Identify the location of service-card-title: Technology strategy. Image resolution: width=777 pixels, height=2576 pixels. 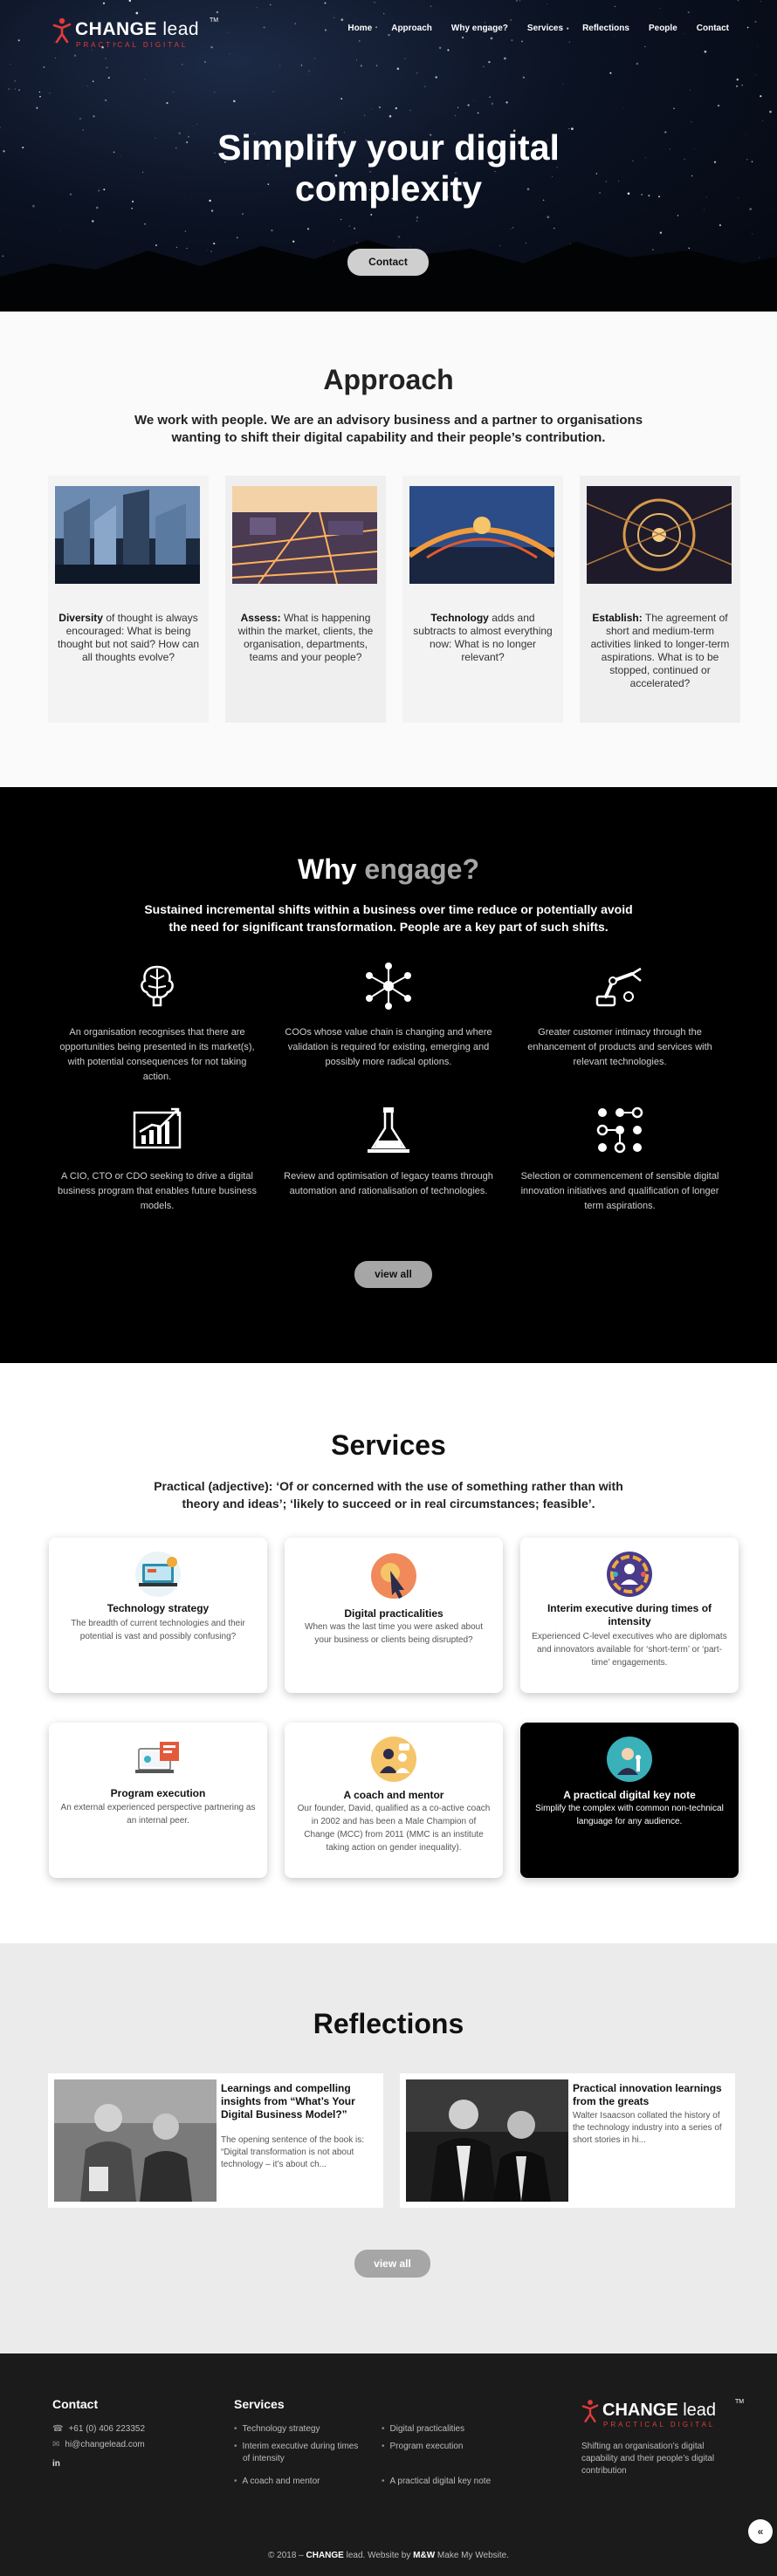
(158, 1608).